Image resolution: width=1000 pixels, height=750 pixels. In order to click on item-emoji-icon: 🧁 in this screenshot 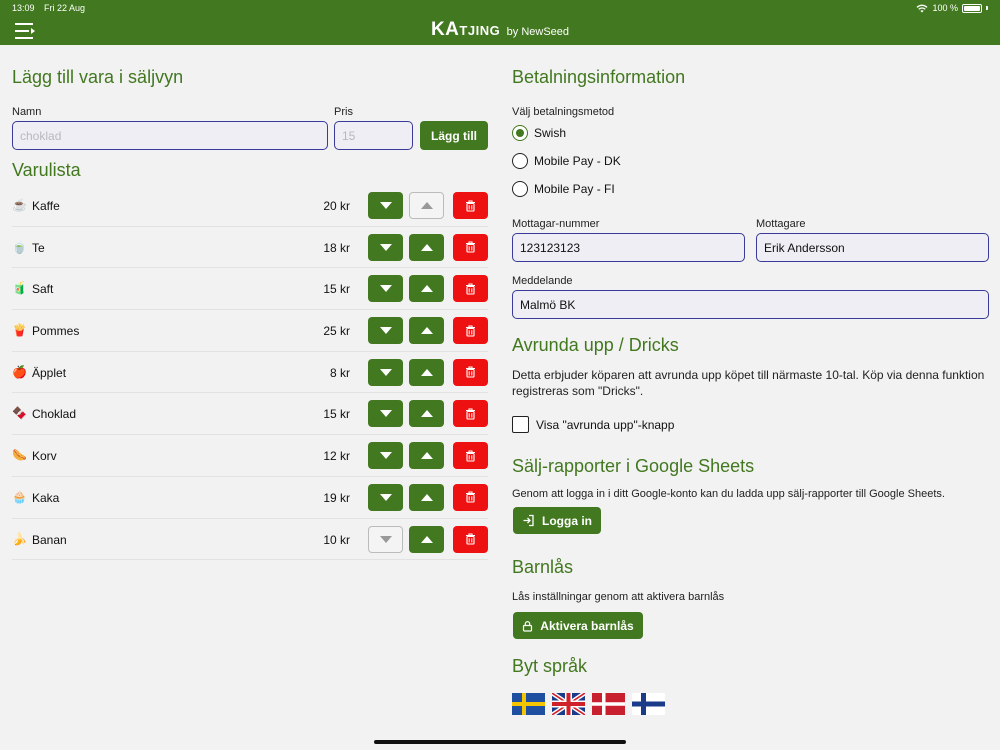, I will do `click(19, 496)`.